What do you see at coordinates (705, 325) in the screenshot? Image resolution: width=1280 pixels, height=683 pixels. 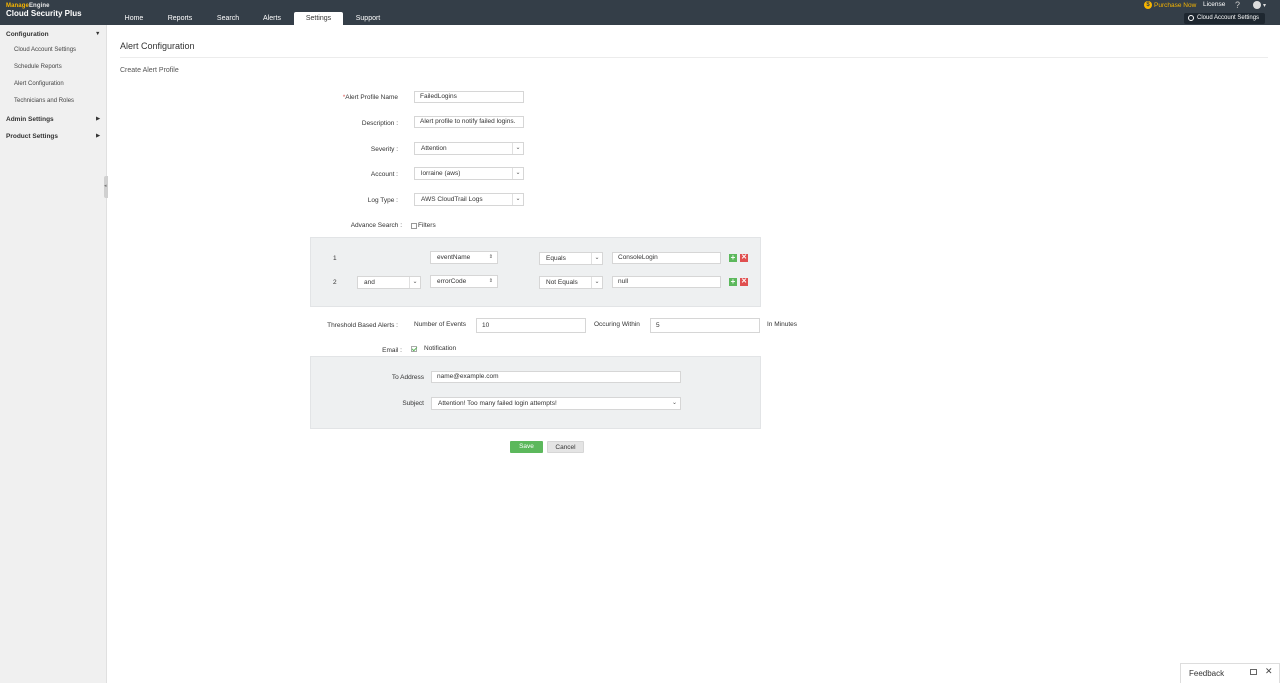 I see `occurring-within-input: 5` at bounding box center [705, 325].